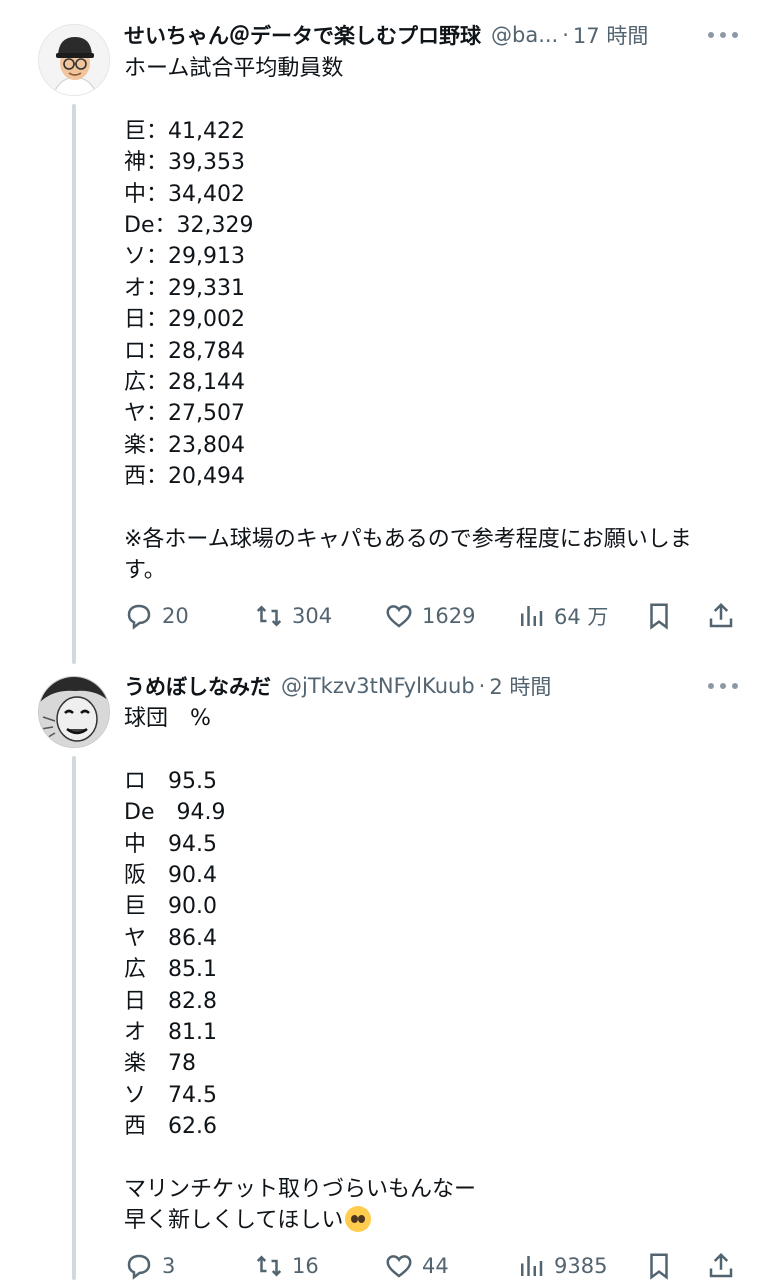  Describe the element at coordinates (234, 1221) in the screenshot. I see `text-line: 早く新しくしてほしい` at that location.